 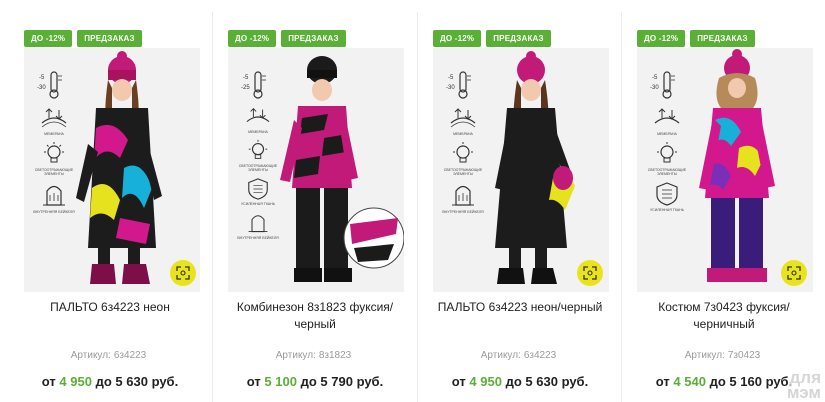 I want to click on product-sku: Артикул: 7з0423, so click(x=723, y=355).